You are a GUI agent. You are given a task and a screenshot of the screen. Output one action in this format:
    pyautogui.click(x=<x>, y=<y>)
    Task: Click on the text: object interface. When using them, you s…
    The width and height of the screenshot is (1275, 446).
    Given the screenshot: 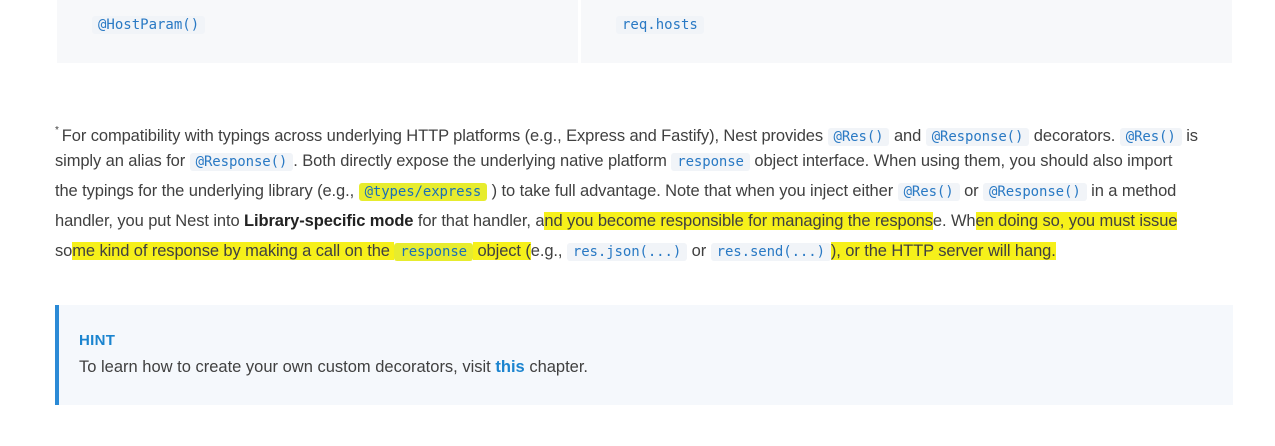 What is the action you would take?
    pyautogui.click(x=963, y=161)
    